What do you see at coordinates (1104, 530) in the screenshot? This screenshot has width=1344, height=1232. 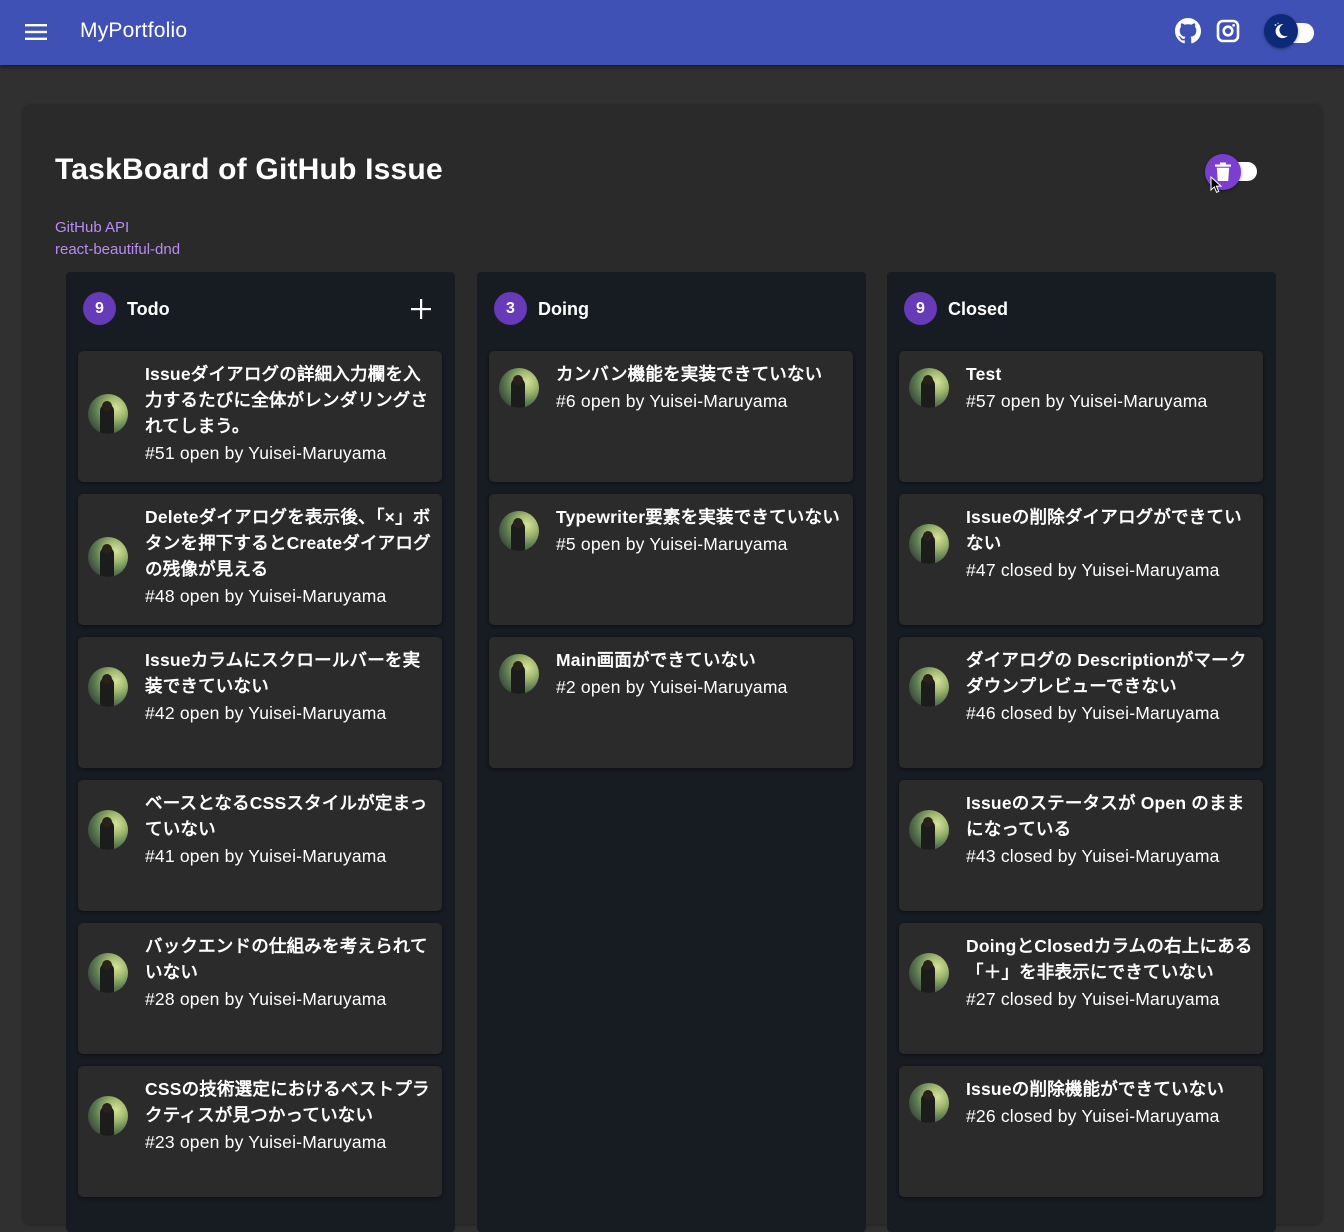 I see `issue-title: Issueの削除ダイアログができていない` at bounding box center [1104, 530].